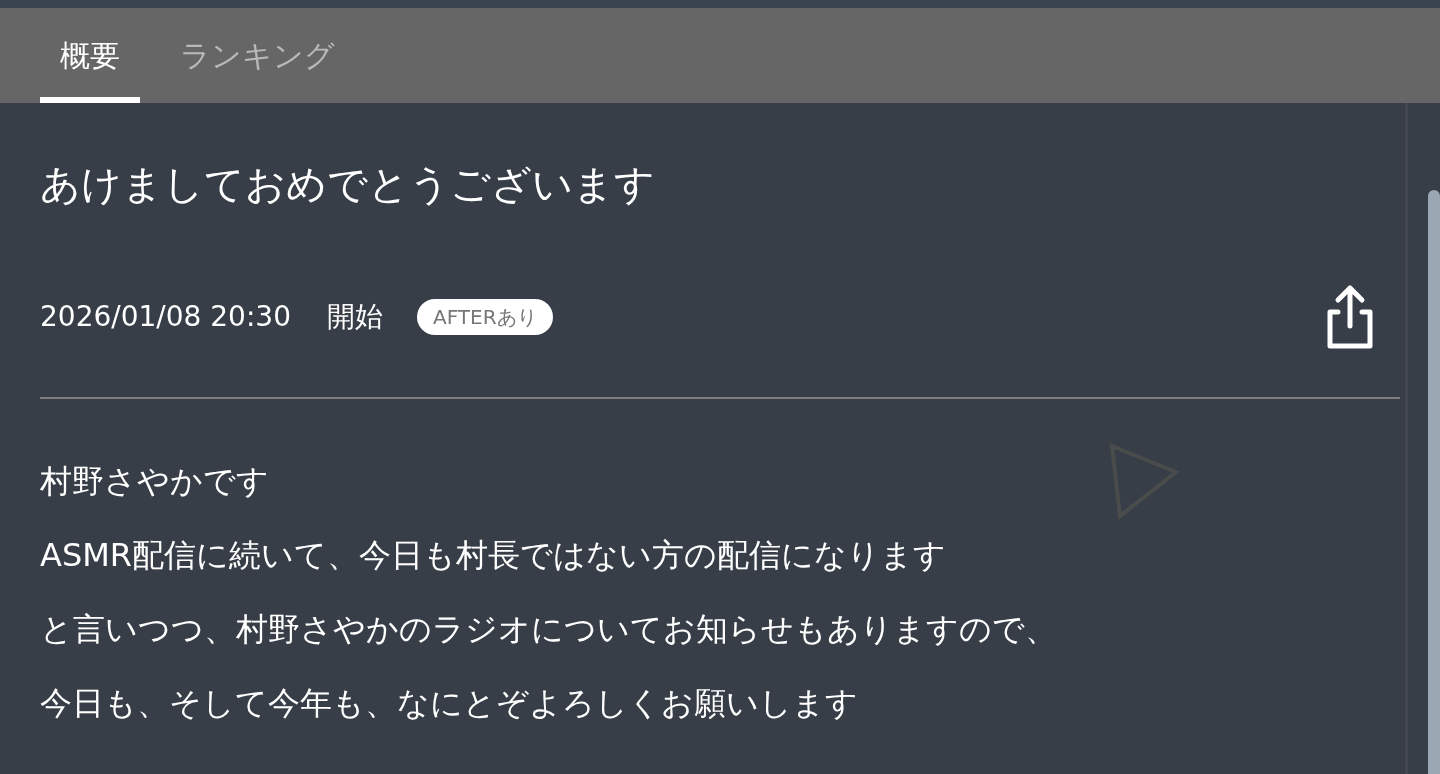 This screenshot has height=774, width=1440. I want to click on start-label: 開始, so click(355, 317).